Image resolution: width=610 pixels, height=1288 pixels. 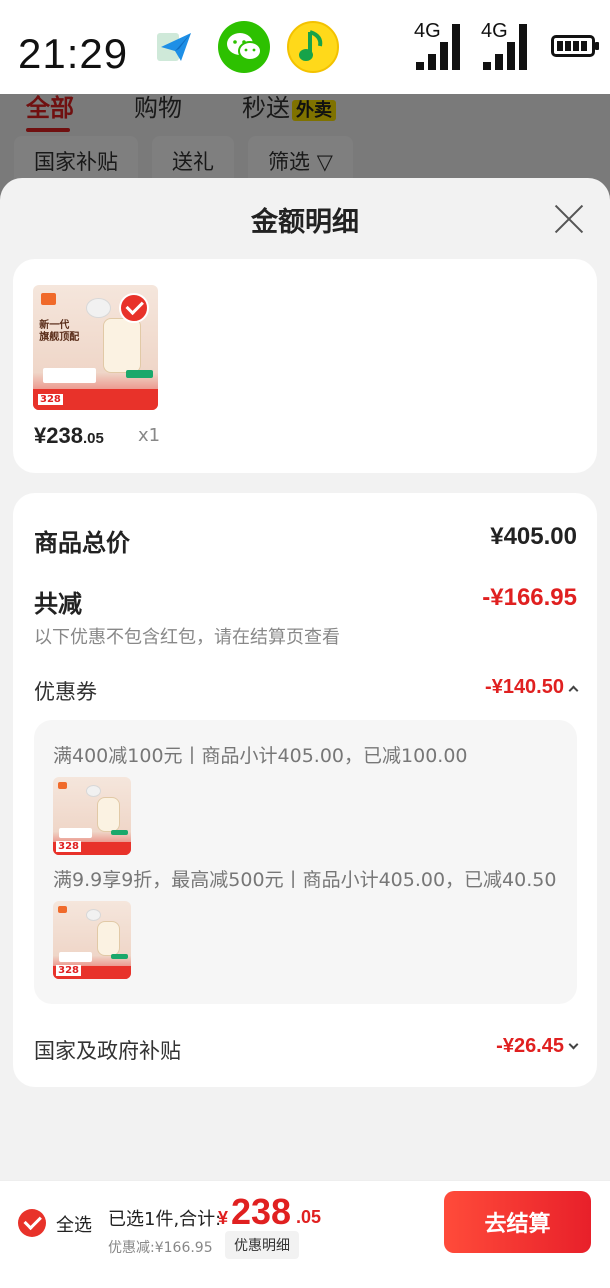 I want to click on battery-icon, so click(x=575, y=46).